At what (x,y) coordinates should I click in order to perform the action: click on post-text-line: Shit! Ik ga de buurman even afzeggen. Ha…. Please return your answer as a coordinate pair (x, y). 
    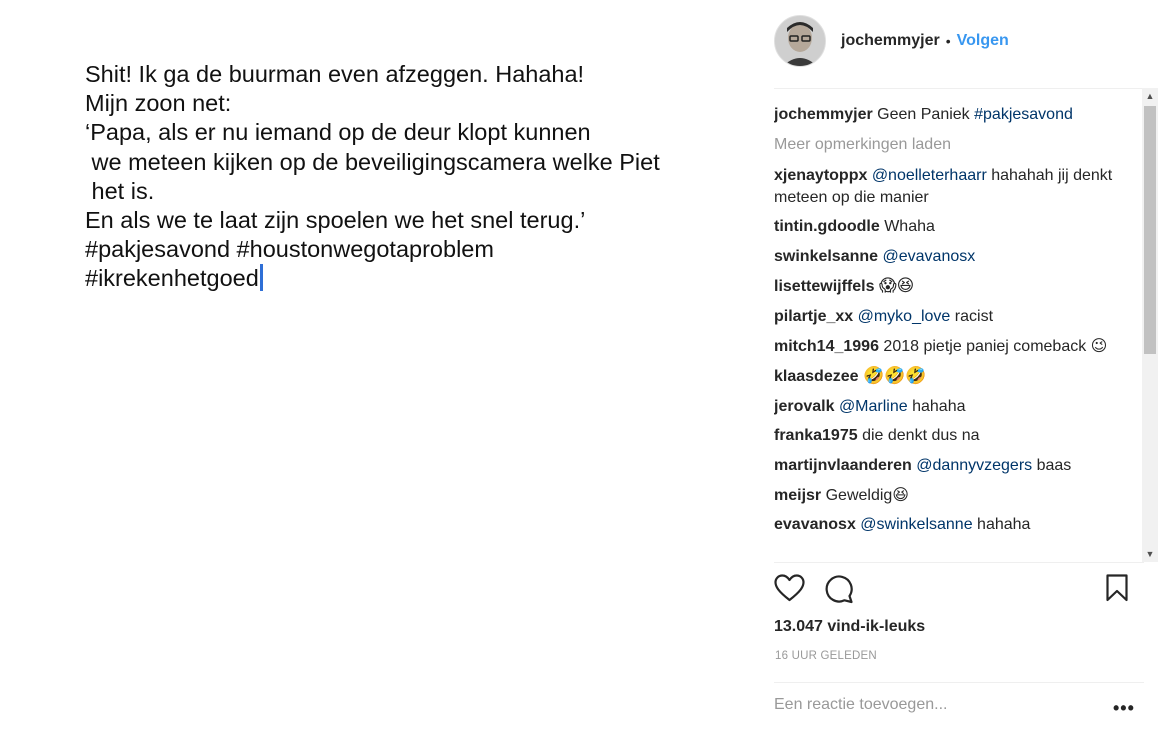
    Looking at the image, I should click on (335, 74).